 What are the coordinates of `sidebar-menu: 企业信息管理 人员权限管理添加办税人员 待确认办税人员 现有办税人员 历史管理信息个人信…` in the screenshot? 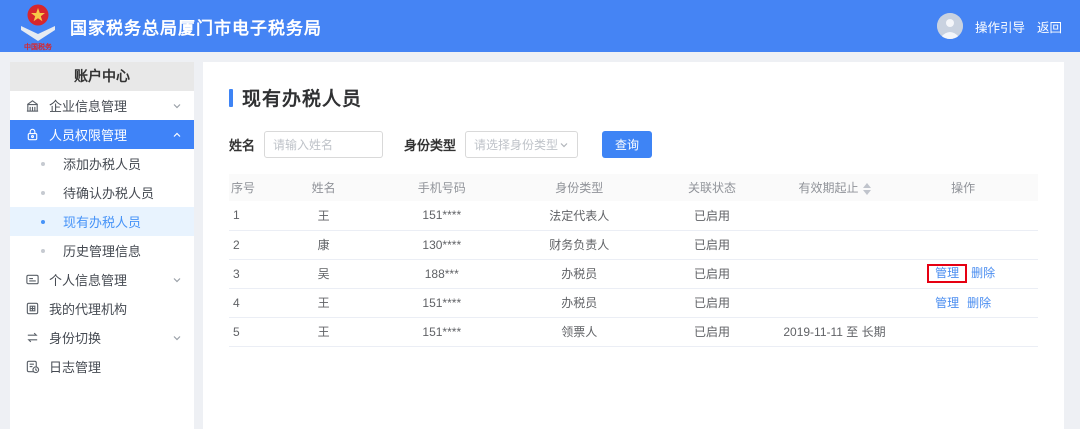 It's located at (102, 236).